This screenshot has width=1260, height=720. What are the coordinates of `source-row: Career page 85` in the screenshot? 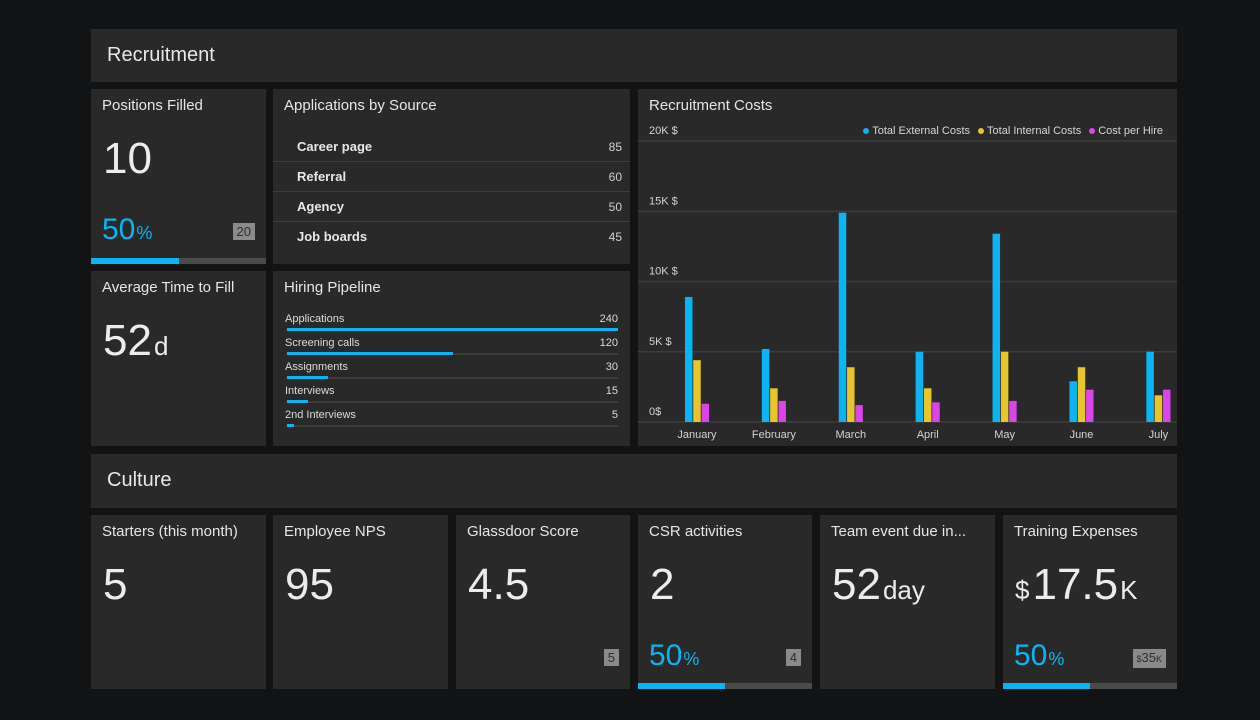 It's located at (451, 147).